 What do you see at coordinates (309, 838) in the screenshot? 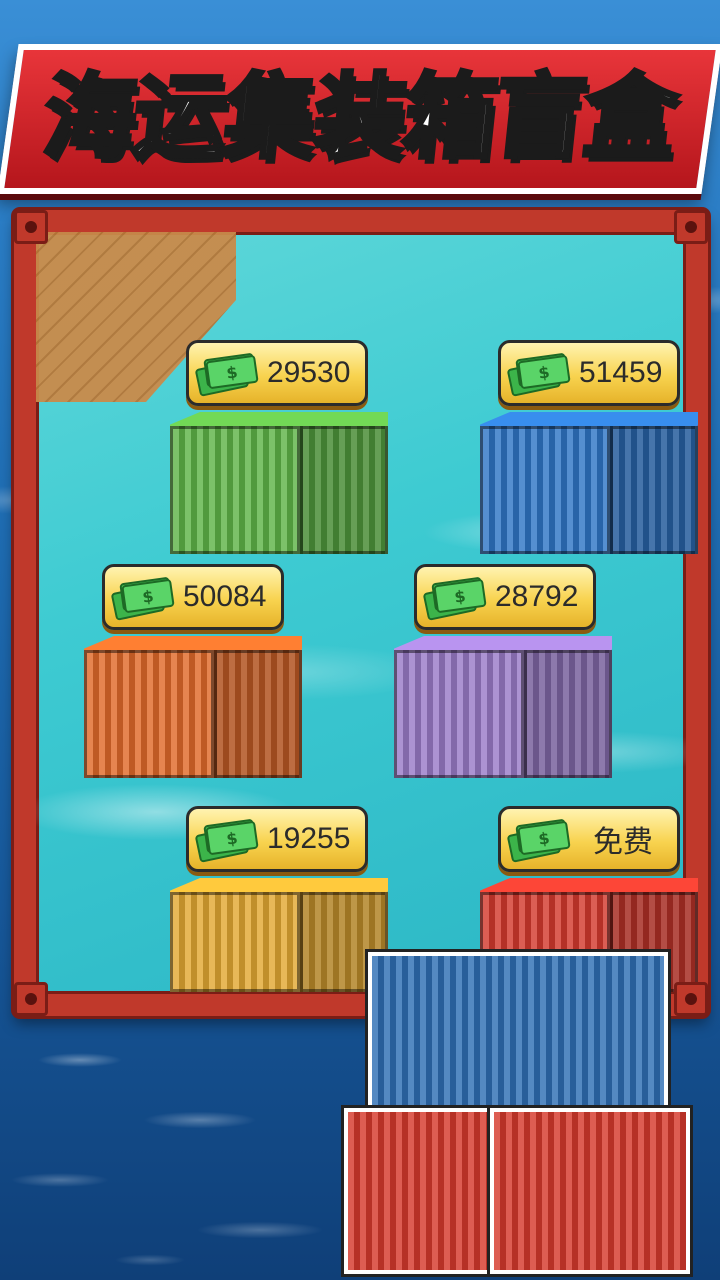
I see `price-label-yellow: 19255` at bounding box center [309, 838].